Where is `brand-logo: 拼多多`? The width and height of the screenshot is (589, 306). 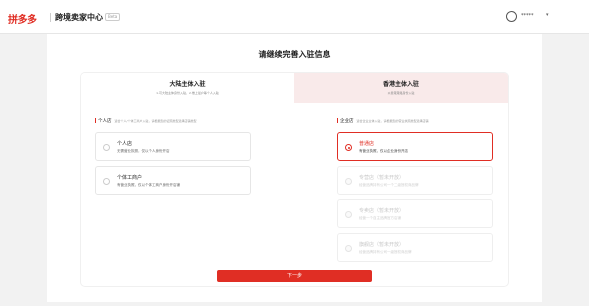 brand-logo: 拼多多 is located at coordinates (22, 18).